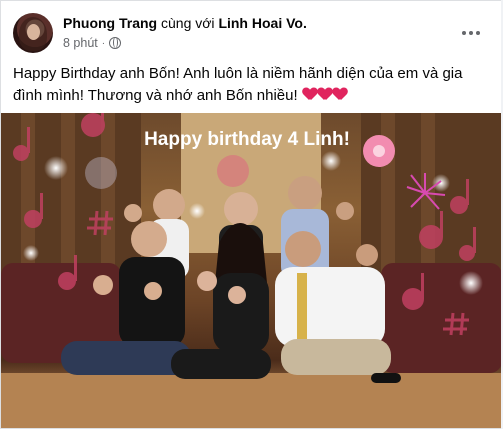  What do you see at coordinates (379, 151) in the screenshot?
I see `flower-icon` at bounding box center [379, 151].